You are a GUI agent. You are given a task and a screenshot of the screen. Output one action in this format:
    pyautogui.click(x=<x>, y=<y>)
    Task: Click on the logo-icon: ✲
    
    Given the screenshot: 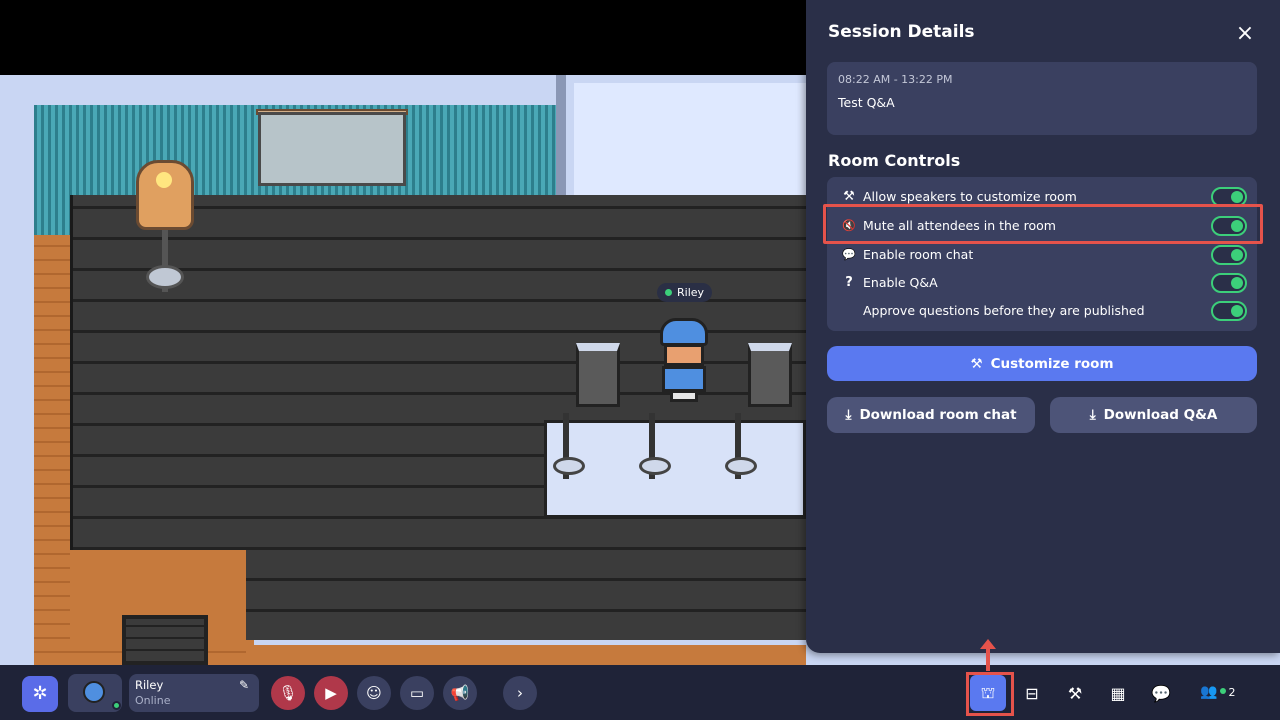 What is the action you would take?
    pyautogui.click(x=40, y=693)
    